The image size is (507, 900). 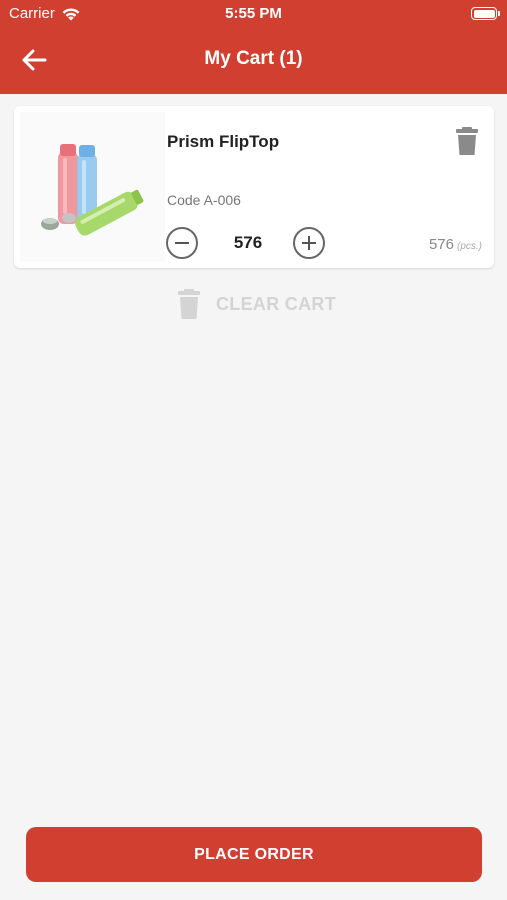 What do you see at coordinates (253, 58) in the screenshot?
I see `page-title: My Cart (1)` at bounding box center [253, 58].